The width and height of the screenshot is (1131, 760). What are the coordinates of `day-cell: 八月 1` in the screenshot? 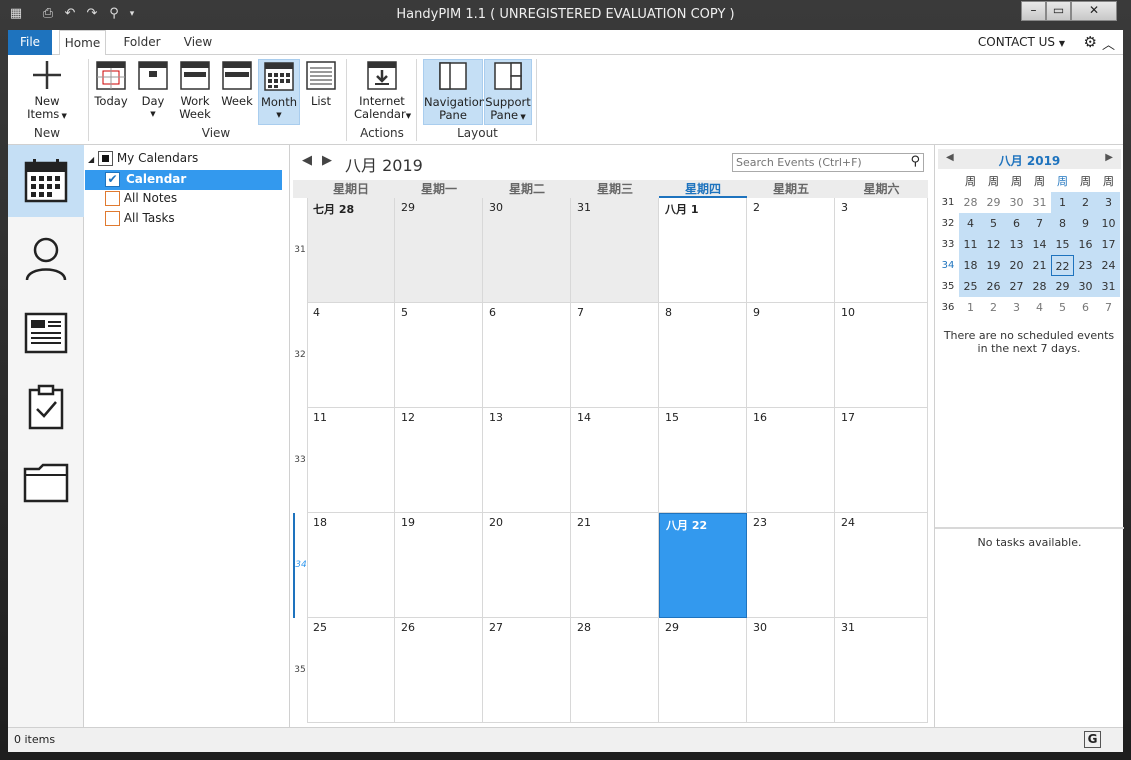 It's located at (703, 250).